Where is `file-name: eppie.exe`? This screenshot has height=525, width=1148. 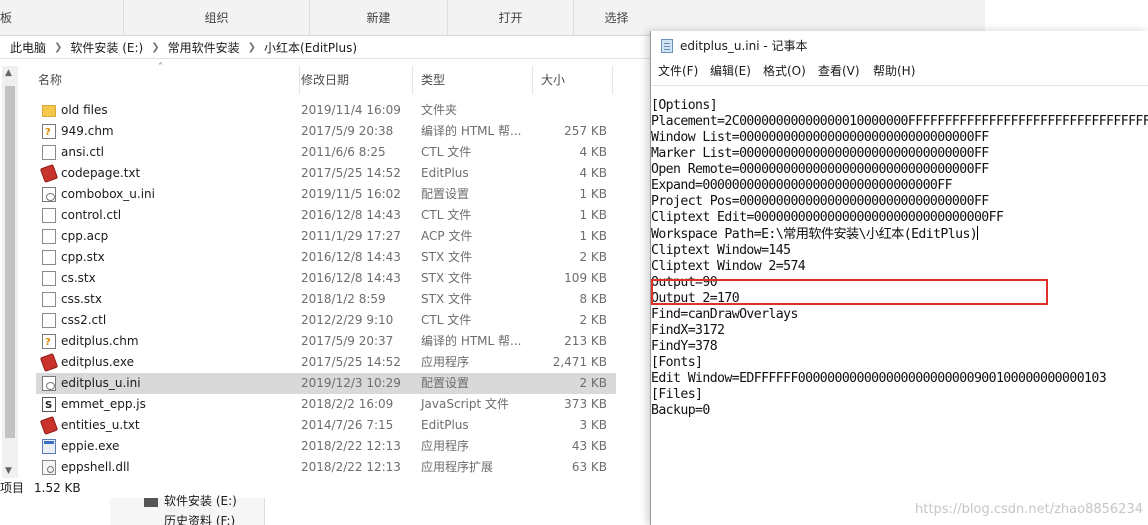 file-name: eppie.exe is located at coordinates (90, 446).